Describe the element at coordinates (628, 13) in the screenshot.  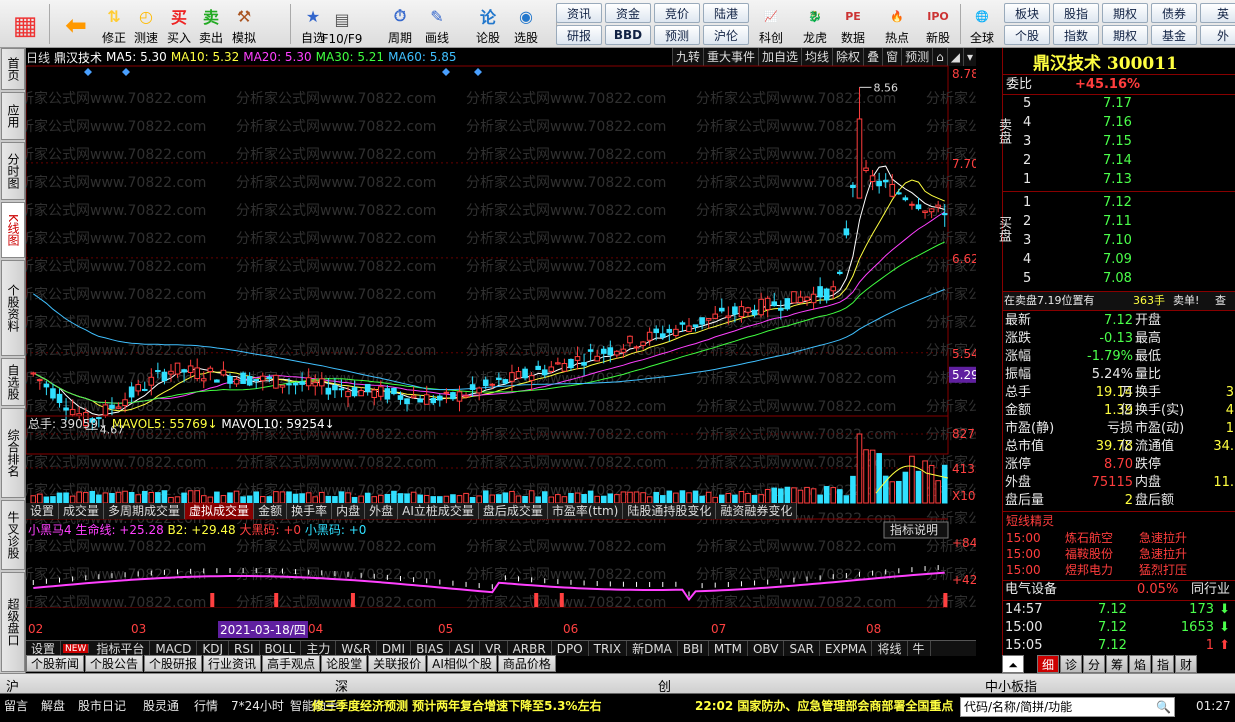
I see `toolbar-small-top-1: 资金` at that location.